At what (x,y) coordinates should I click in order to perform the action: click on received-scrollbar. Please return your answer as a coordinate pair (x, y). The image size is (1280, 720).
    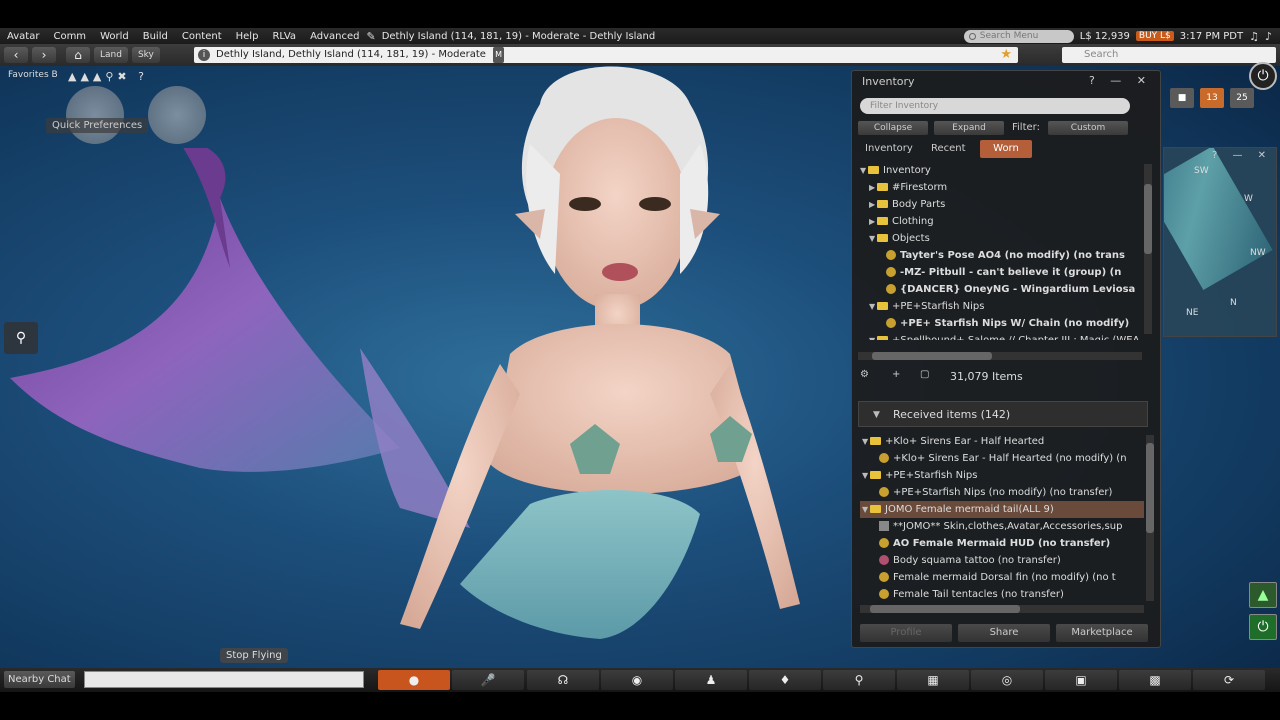
    Looking at the image, I should click on (1150, 518).